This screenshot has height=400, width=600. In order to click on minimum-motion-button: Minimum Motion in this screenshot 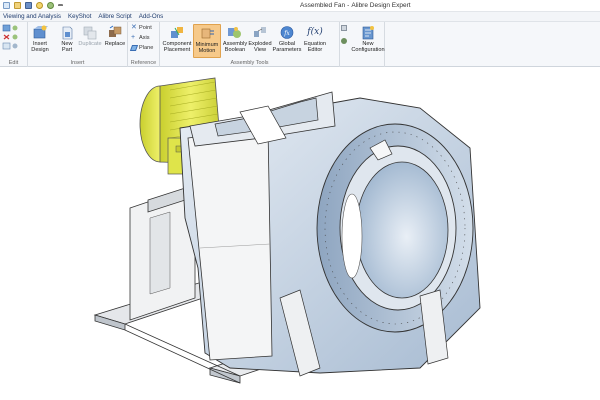, I will do `click(207, 41)`.